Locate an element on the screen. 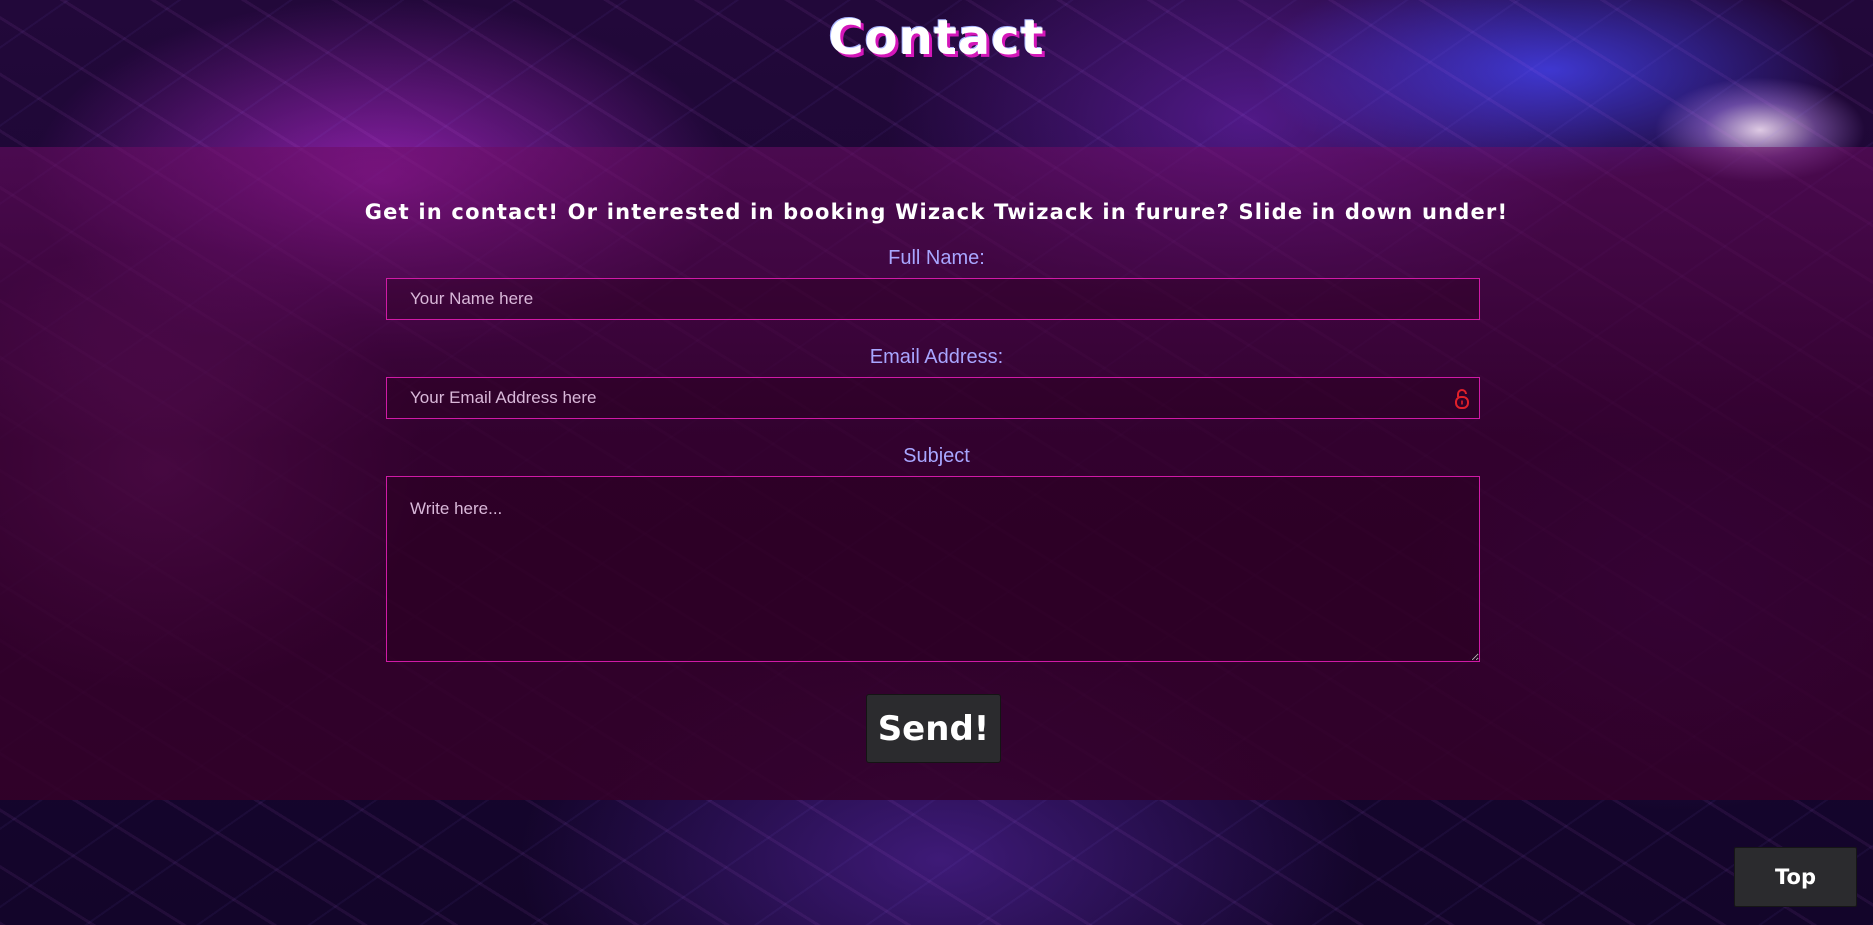 Image resolution: width=1873 pixels, height=925 pixels. full-name-label: Full Name: is located at coordinates (936, 258).